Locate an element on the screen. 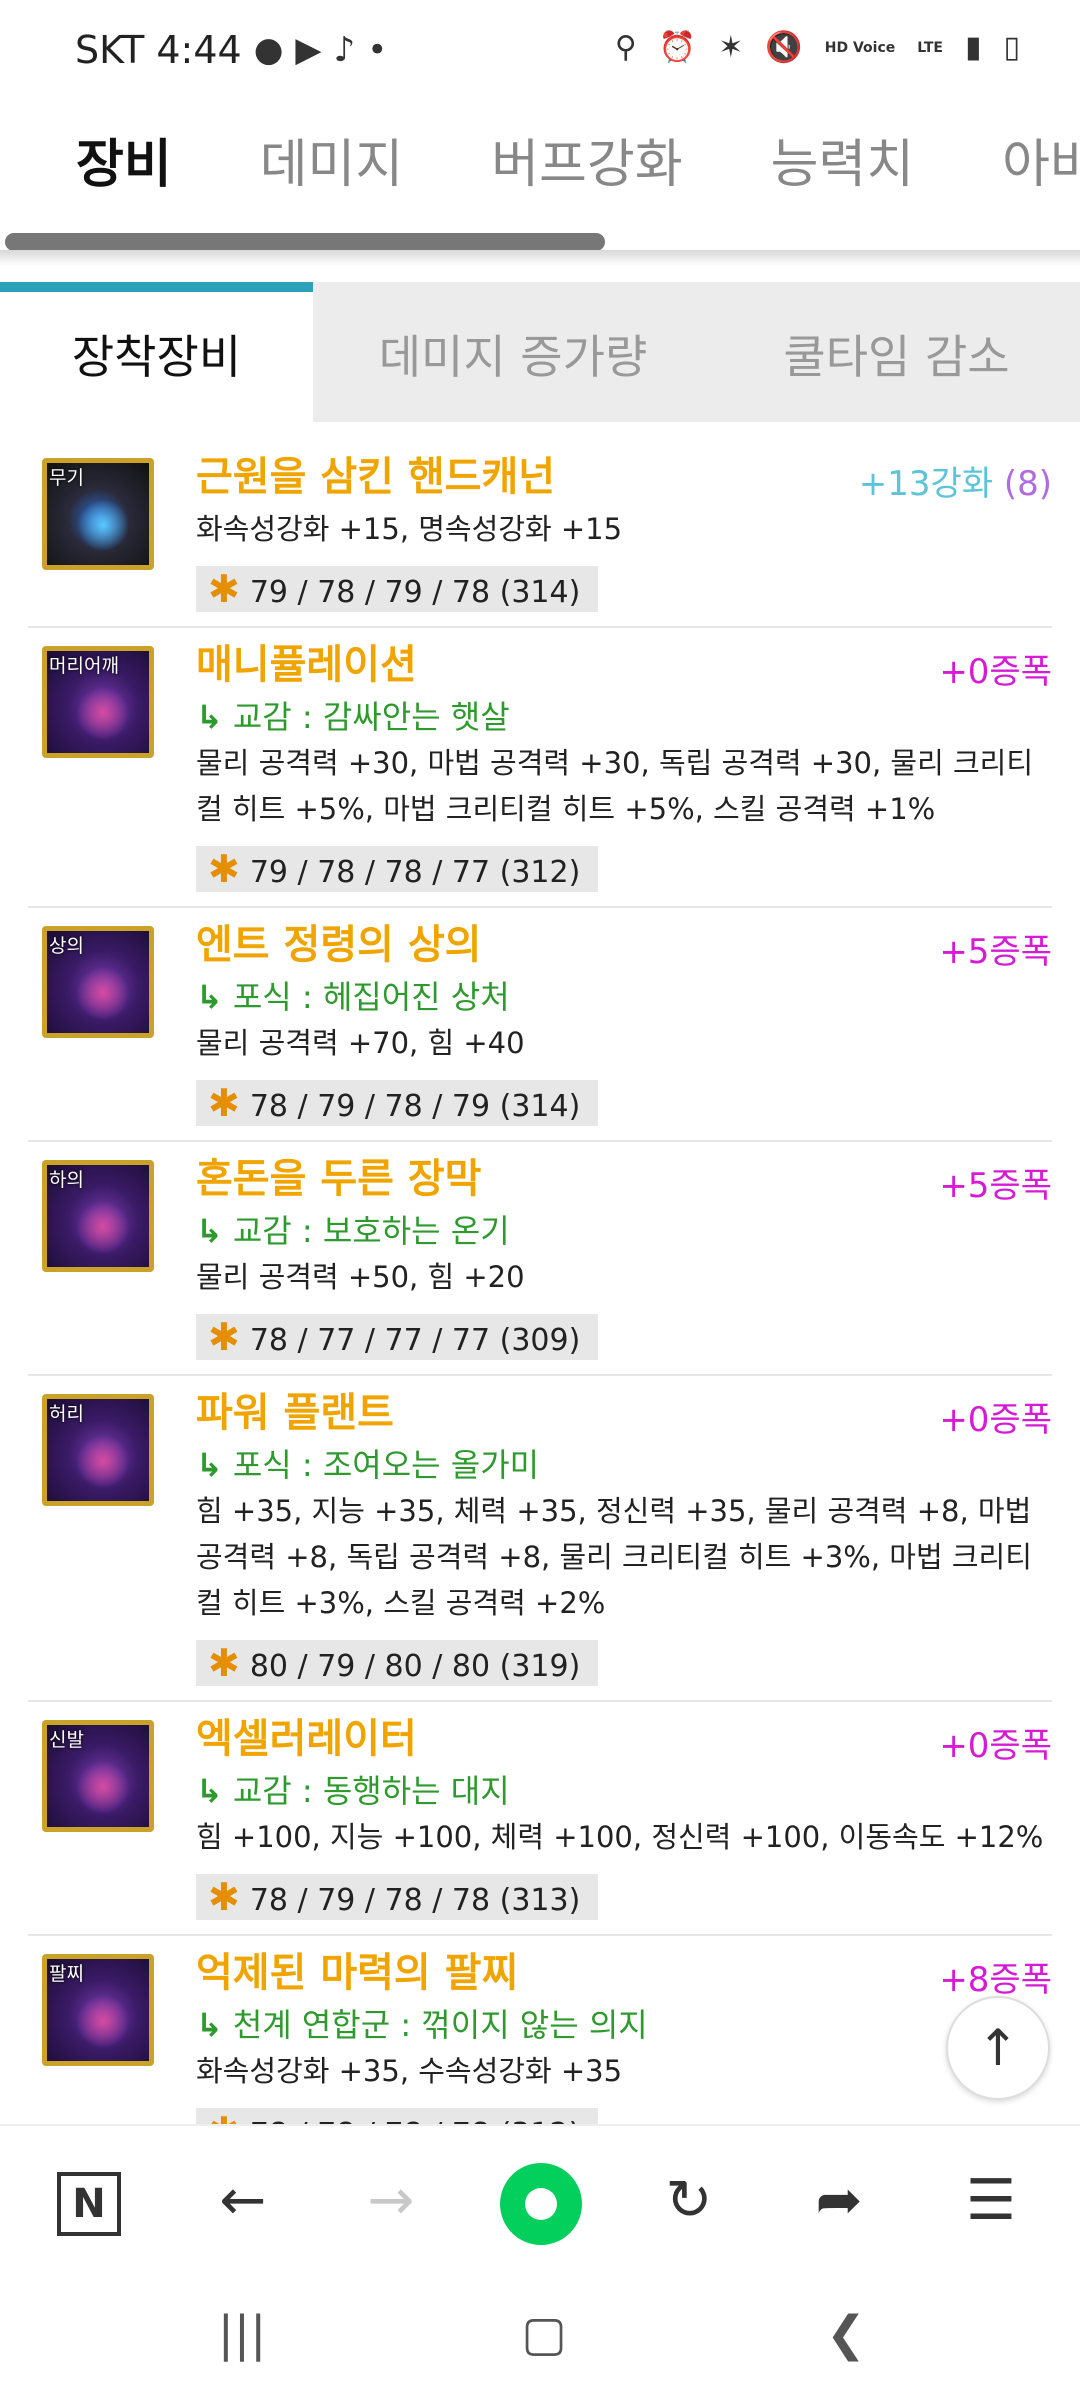 The image size is (1080, 2400). score-value: 80 / 79 / 80 / 80 (319) is located at coordinates (415, 1666).